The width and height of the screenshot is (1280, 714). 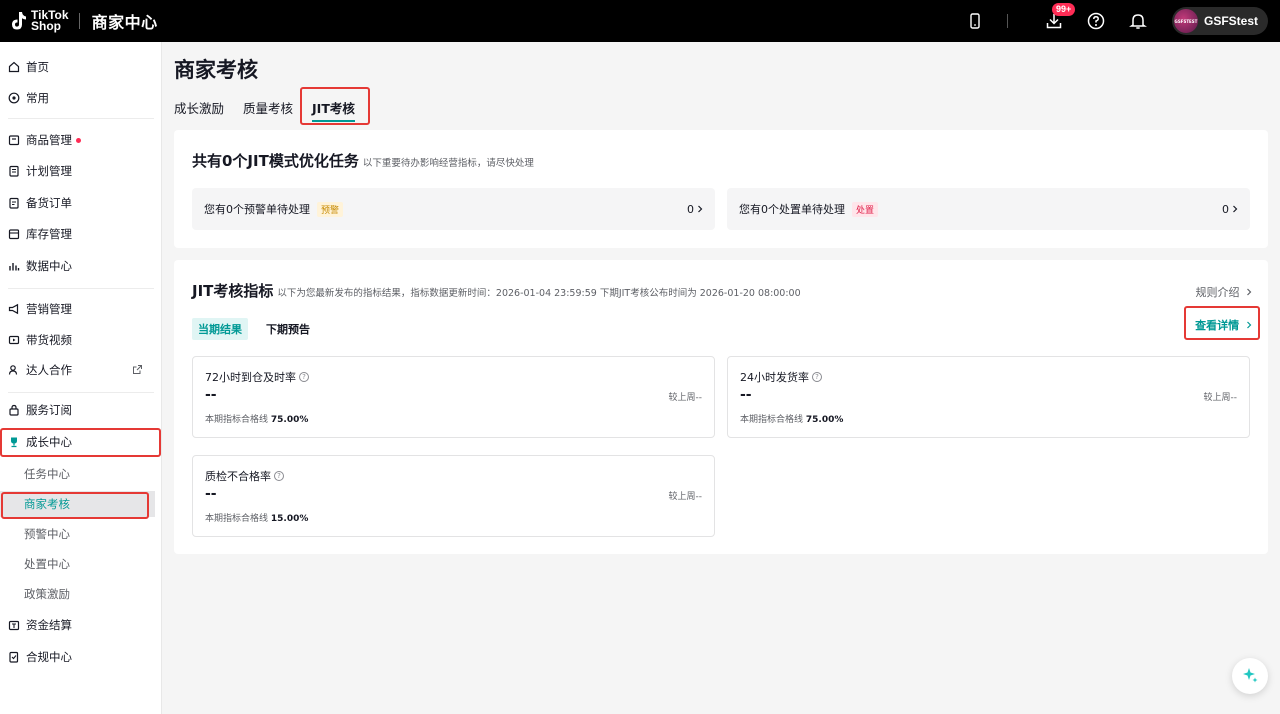 I want to click on avatar: GSFSTEST, so click(x=1185, y=21).